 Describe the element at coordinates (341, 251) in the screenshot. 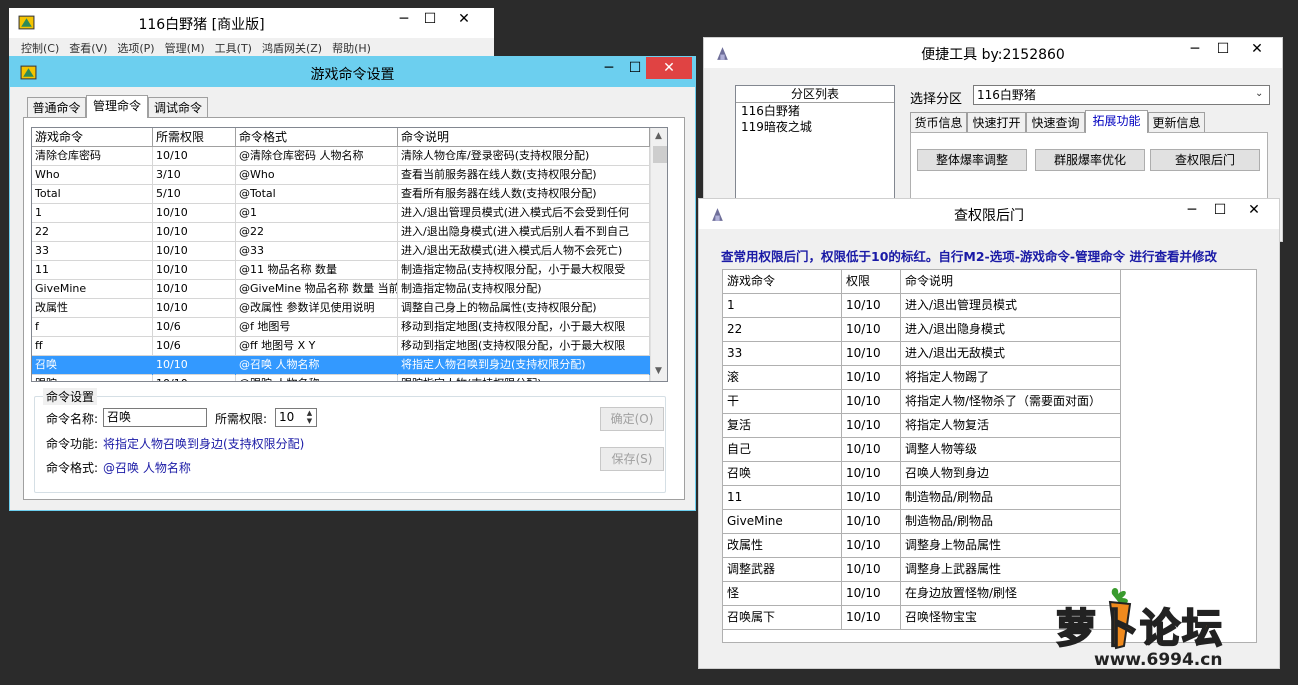

I see `table-row: 33 10/10 @33 进入/退出无敌模式(进入模式后人物不会死亡)` at that location.